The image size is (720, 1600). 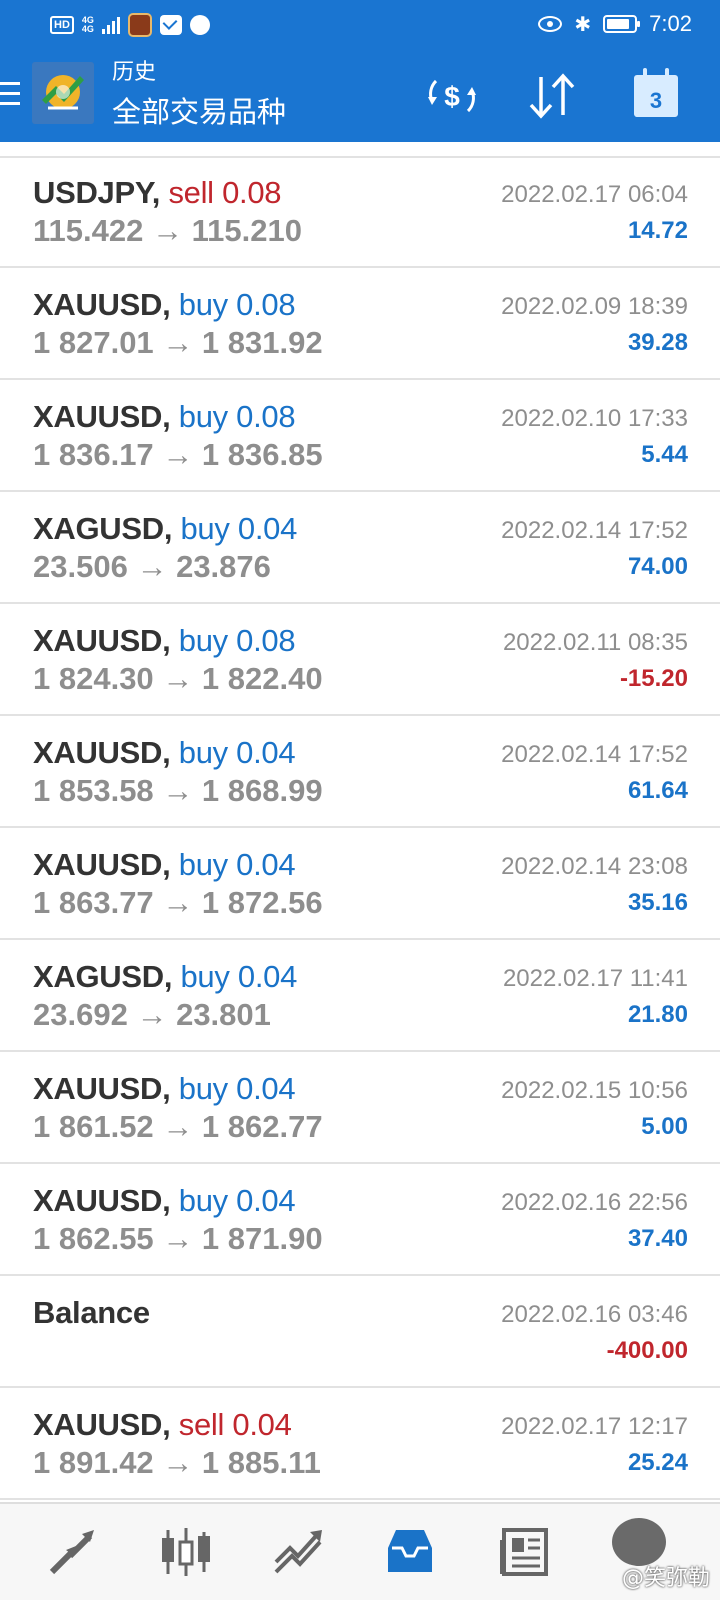 I want to click on nav-news, so click(x=524, y=1552).